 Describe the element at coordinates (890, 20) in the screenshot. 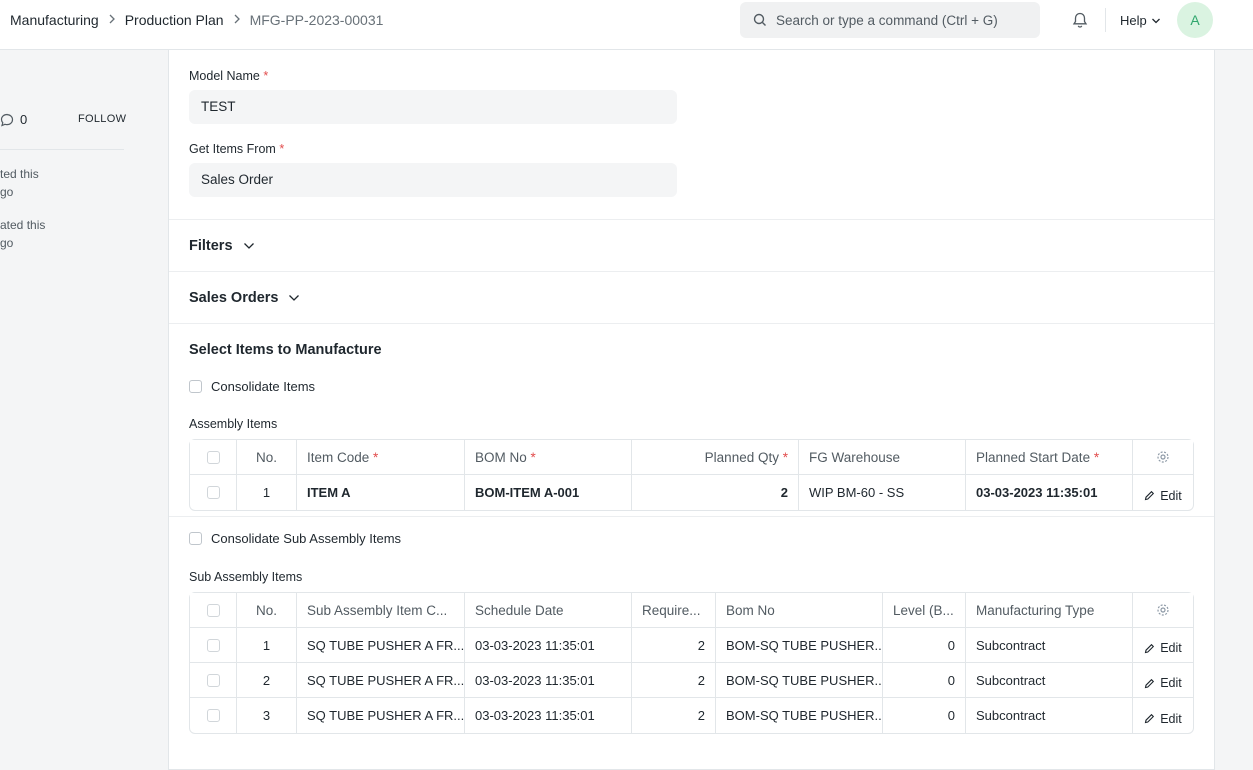

I see `search-input: Search or type a command (Ctrl + G)` at that location.